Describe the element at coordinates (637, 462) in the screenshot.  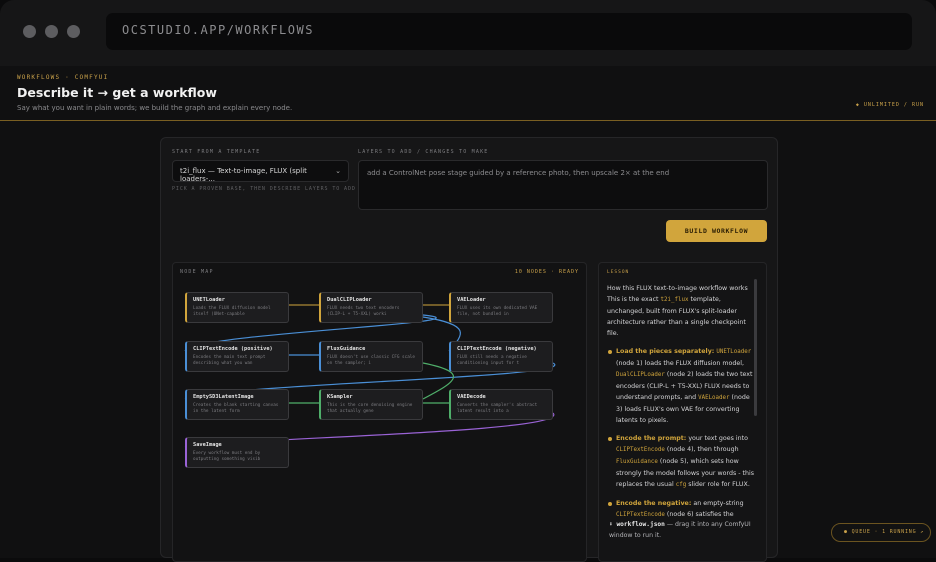
I see `code-token: FluxGuidance` at that location.